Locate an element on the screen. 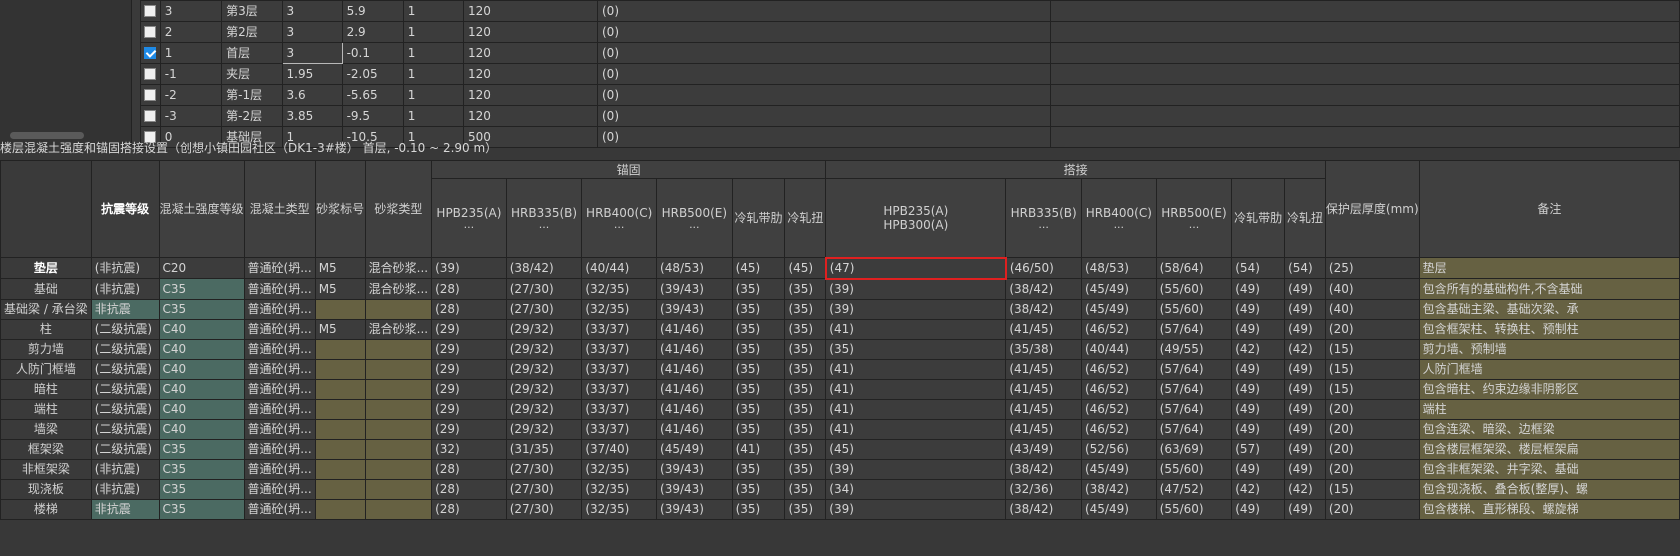  cell-a3: (37/40) is located at coordinates (619, 449).